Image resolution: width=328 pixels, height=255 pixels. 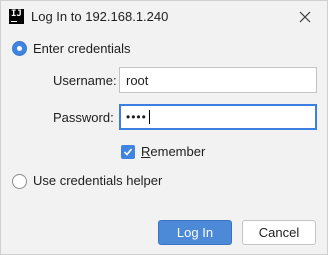 What do you see at coordinates (173, 152) in the screenshot?
I see `remember-label: Remember` at bounding box center [173, 152].